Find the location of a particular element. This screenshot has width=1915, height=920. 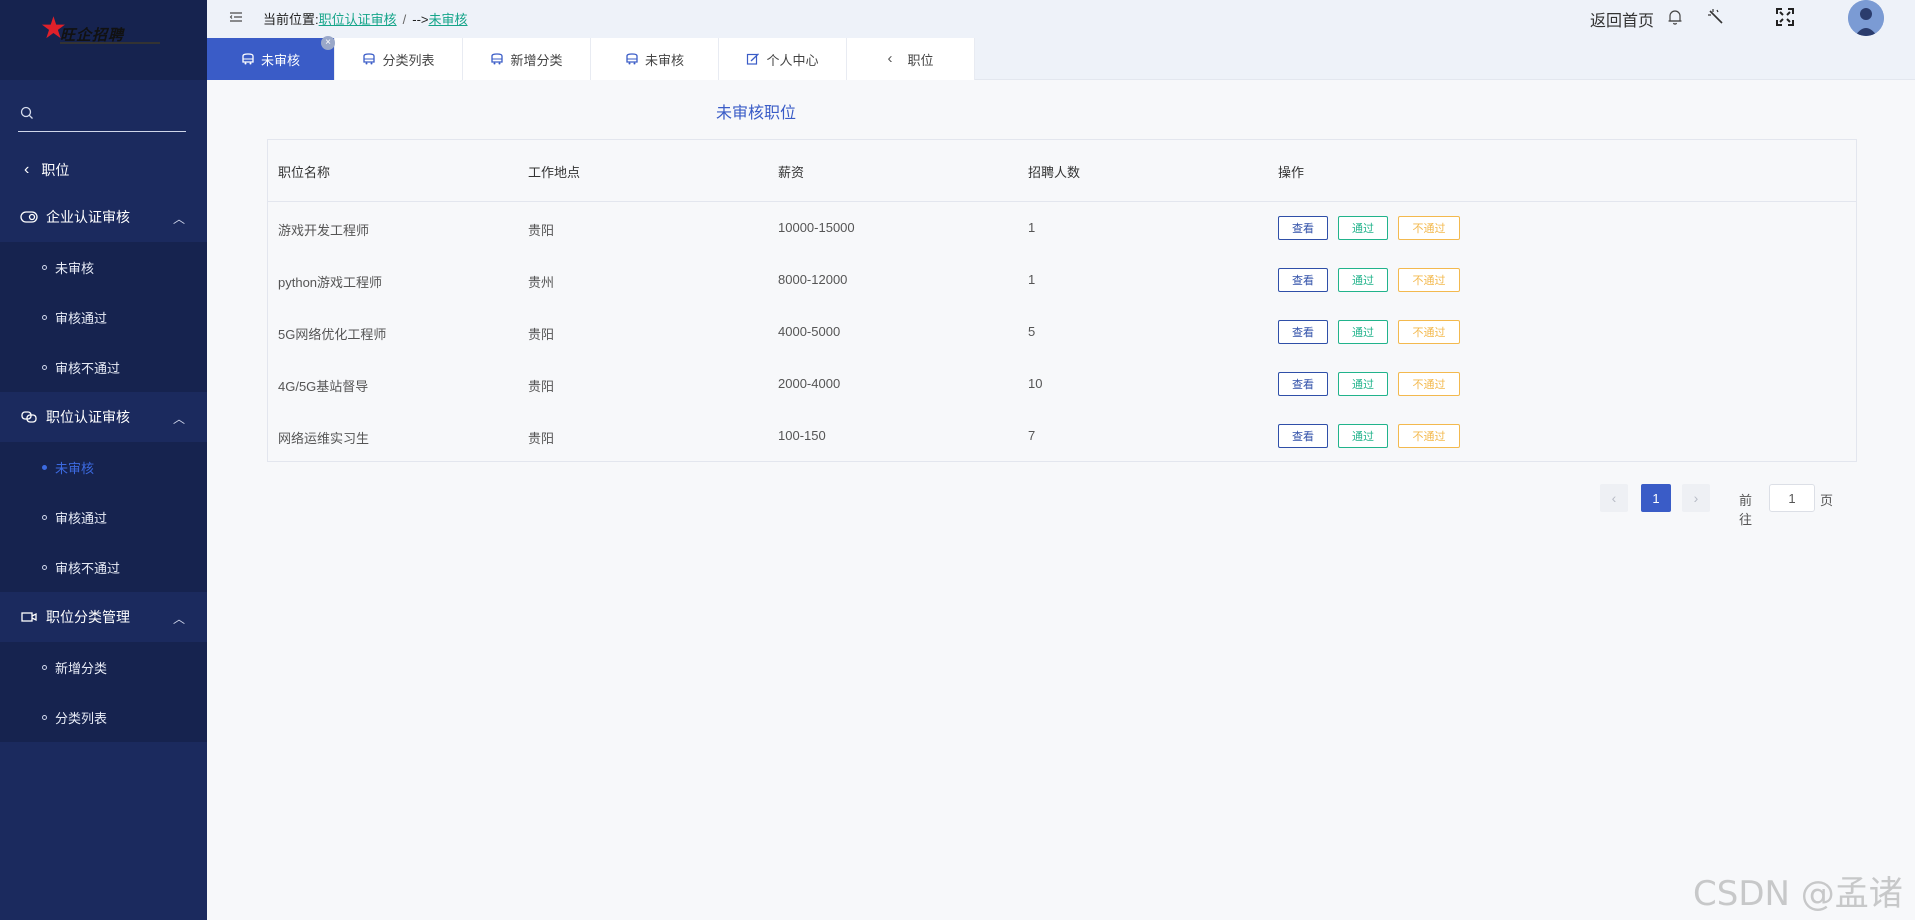

watermark: CSDN @孟诸 is located at coordinates (1798, 894).